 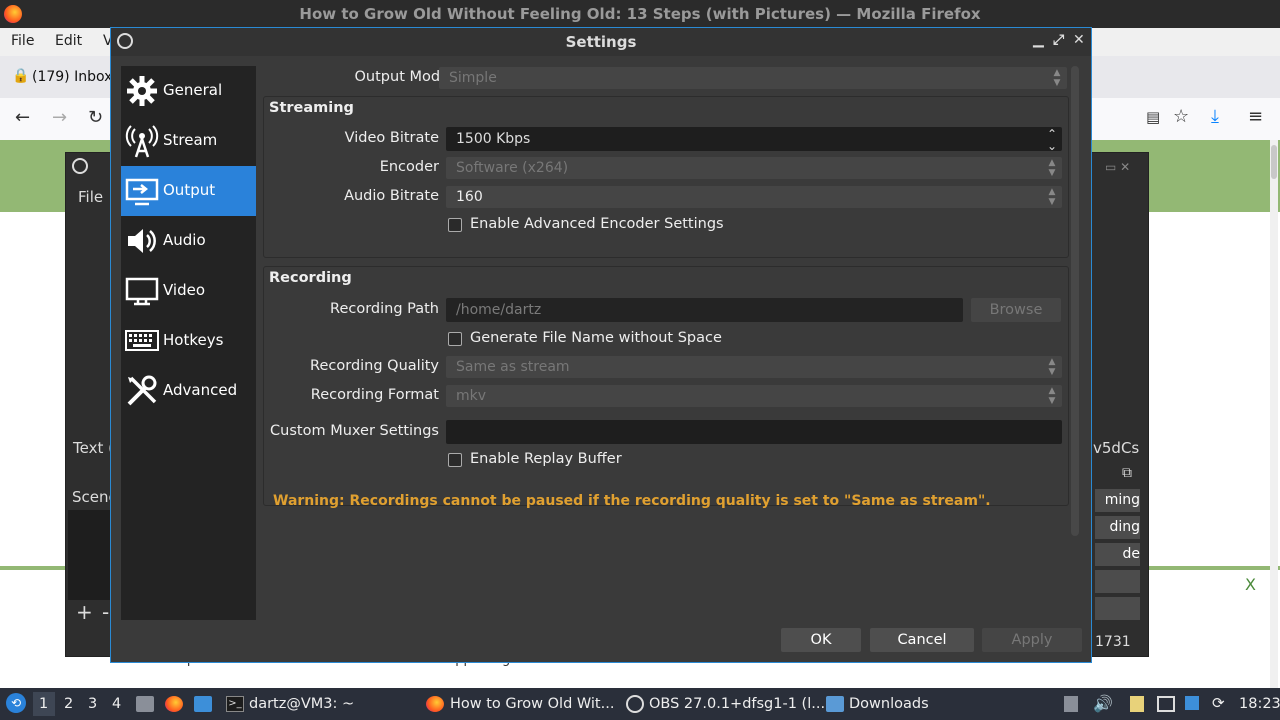 What do you see at coordinates (754, 432) in the screenshot?
I see `custom-muxer-input` at bounding box center [754, 432].